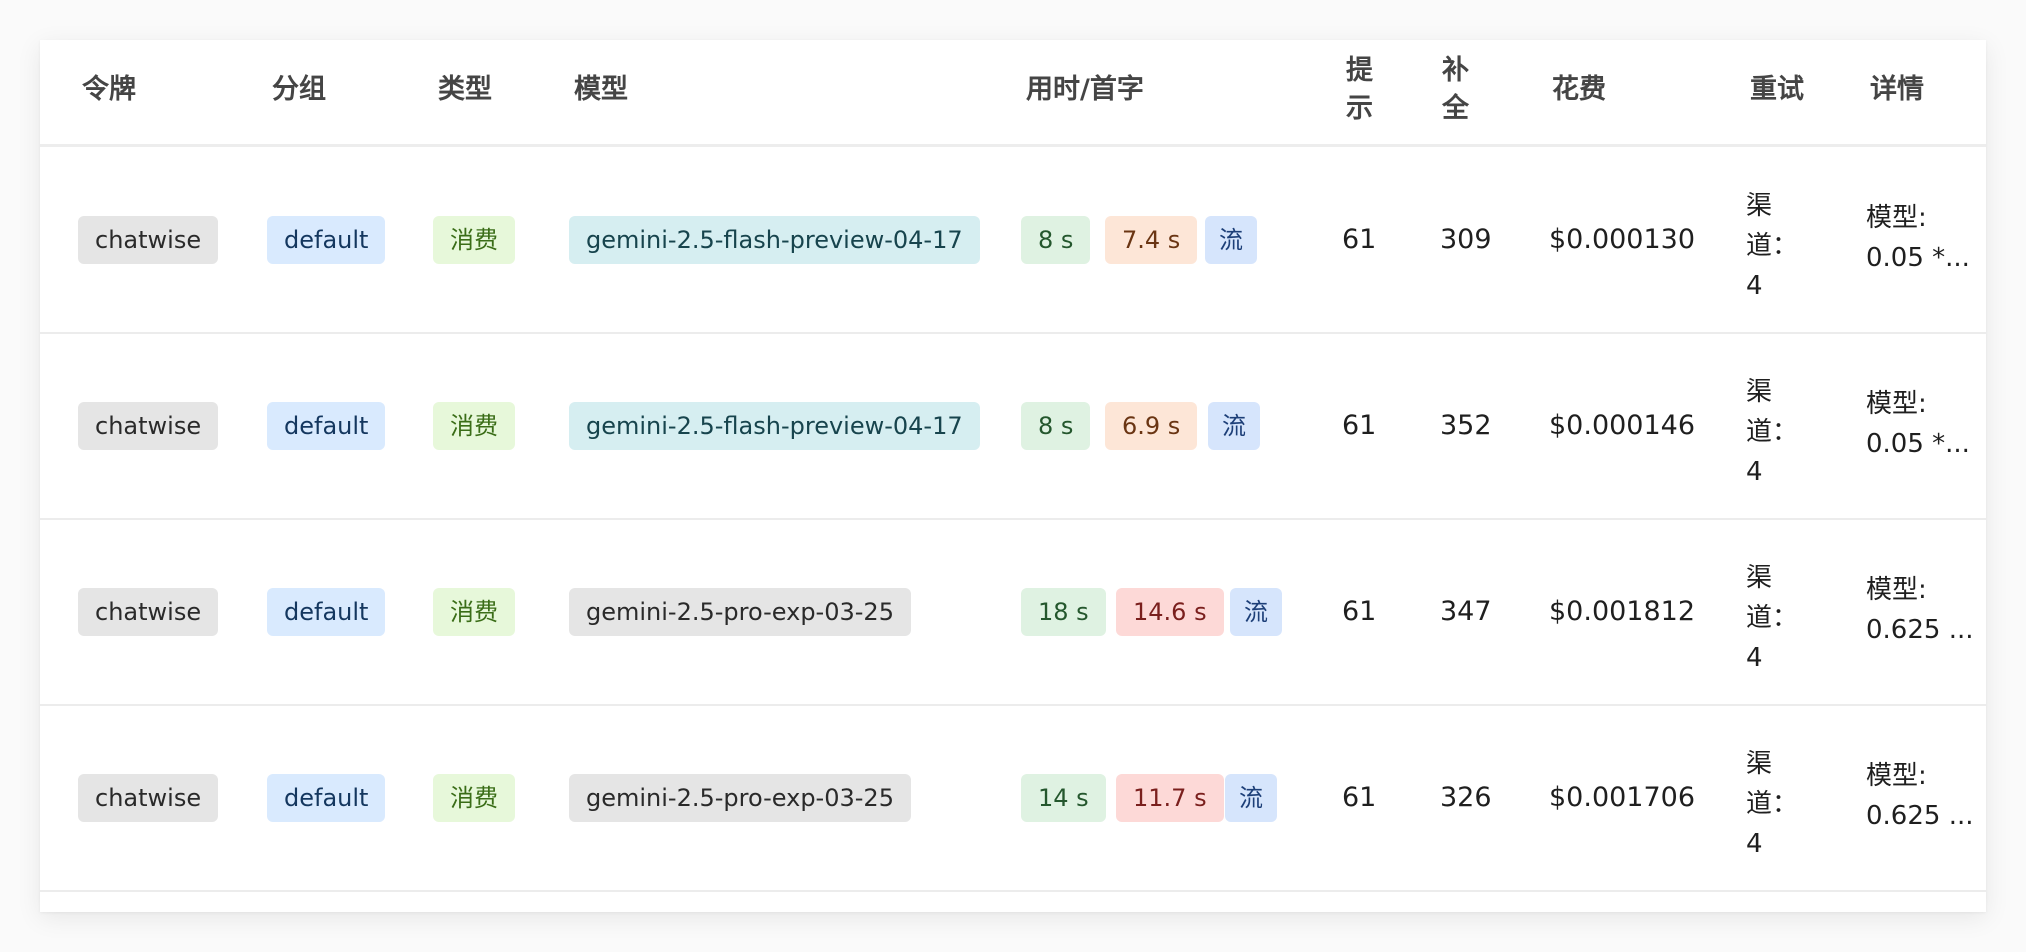 This screenshot has height=952, width=2026. What do you see at coordinates (1622, 425) in the screenshot?
I see `cost-value: $0.000146` at bounding box center [1622, 425].